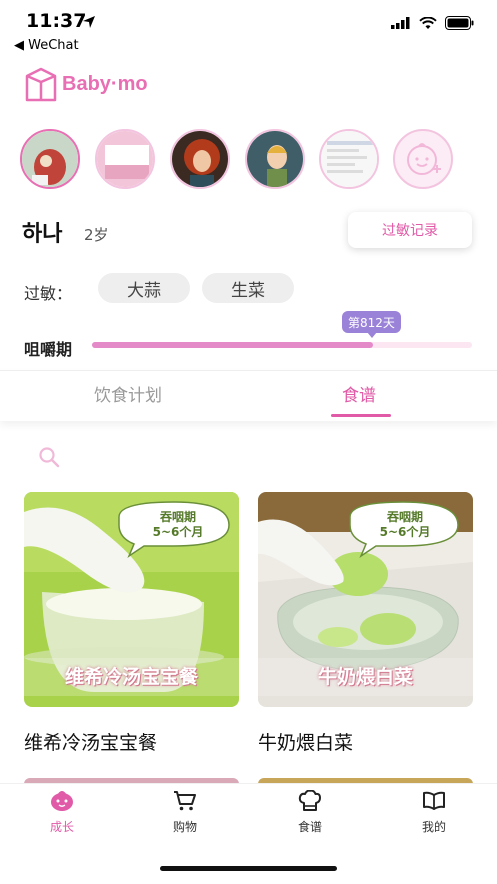 This screenshot has height=884, width=497. I want to click on recipe-title: 牛奶煨白菜, so click(305, 741).